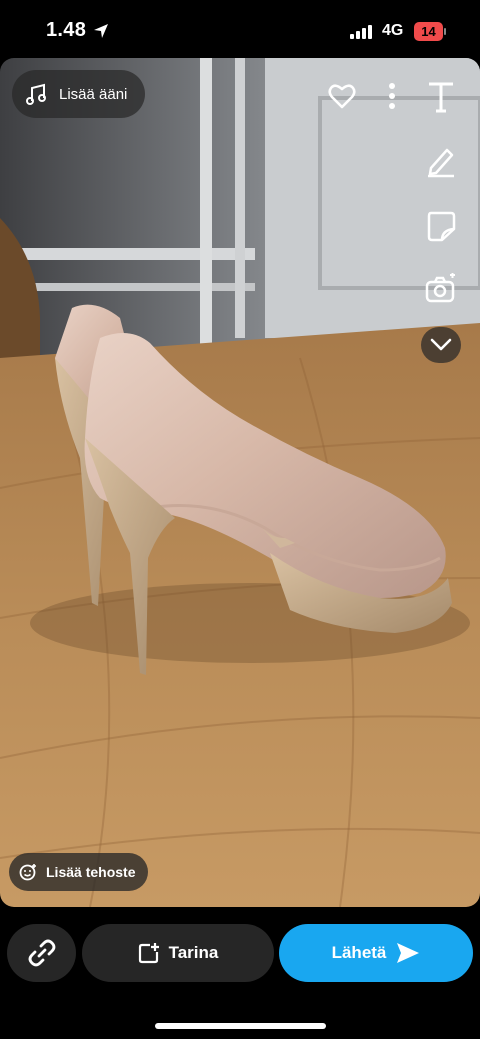  I want to click on add-sound-label: Lisää ääni, so click(93, 94).